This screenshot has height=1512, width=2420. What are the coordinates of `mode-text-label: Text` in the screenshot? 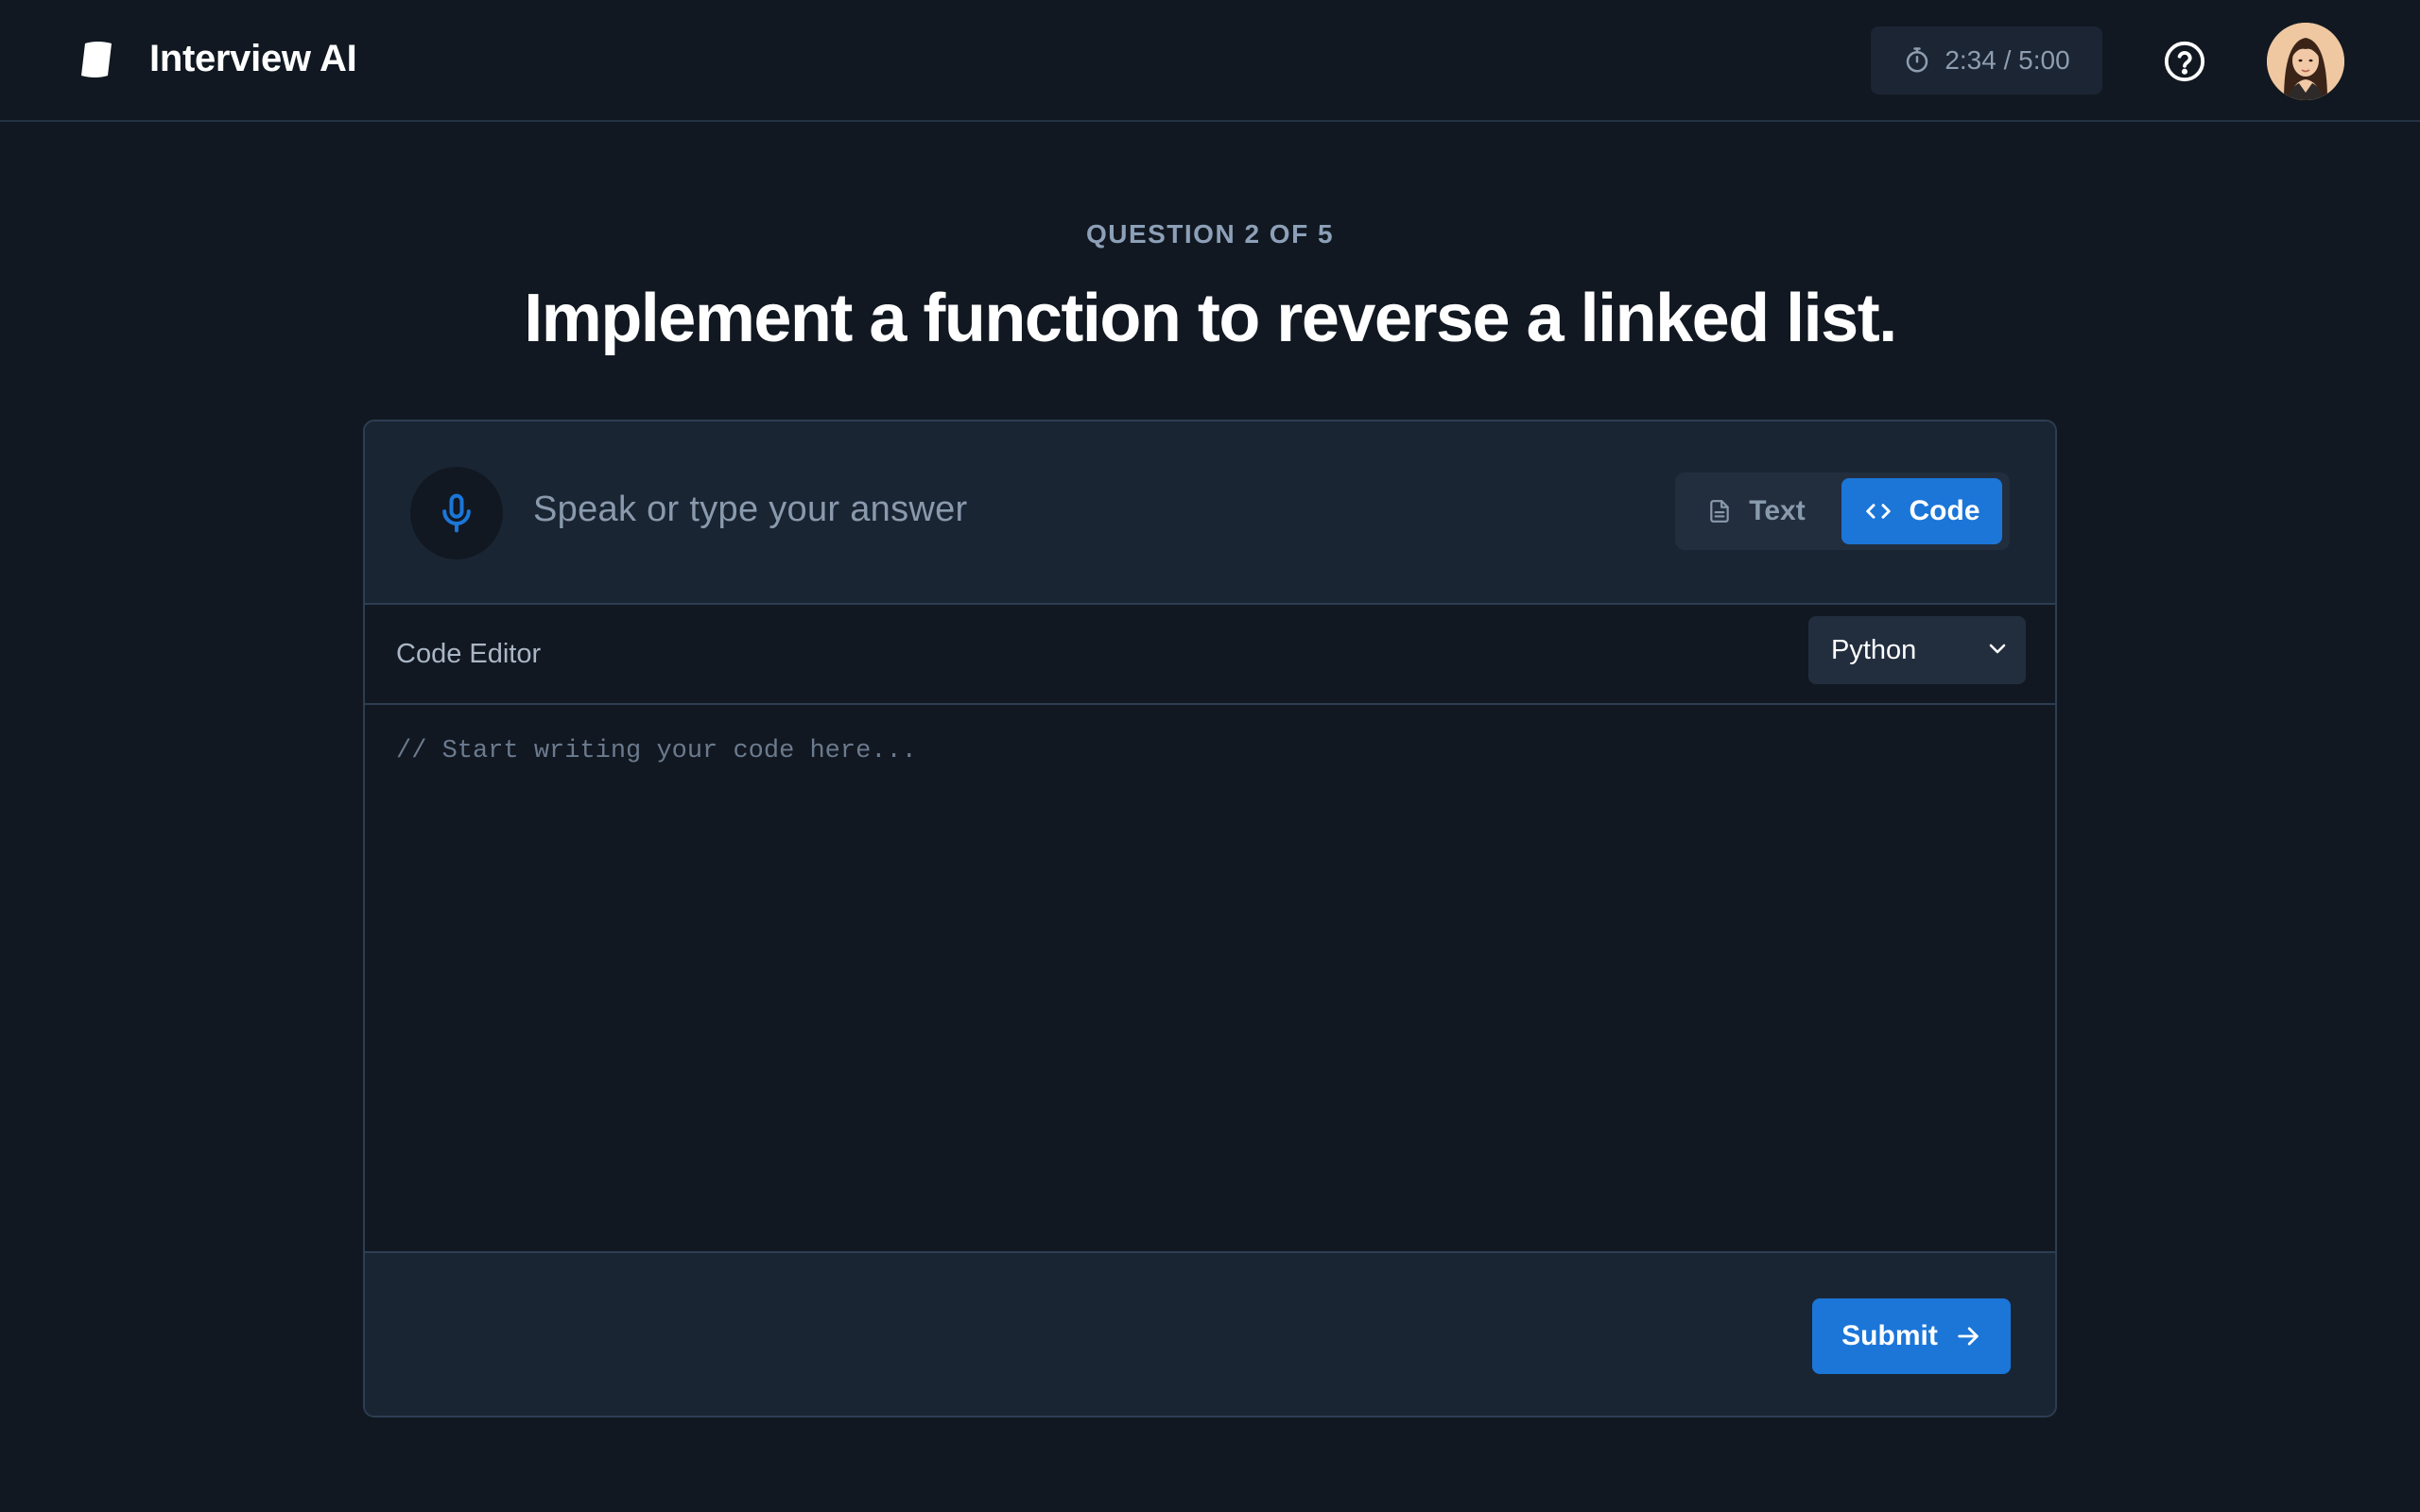 It's located at (1777, 510).